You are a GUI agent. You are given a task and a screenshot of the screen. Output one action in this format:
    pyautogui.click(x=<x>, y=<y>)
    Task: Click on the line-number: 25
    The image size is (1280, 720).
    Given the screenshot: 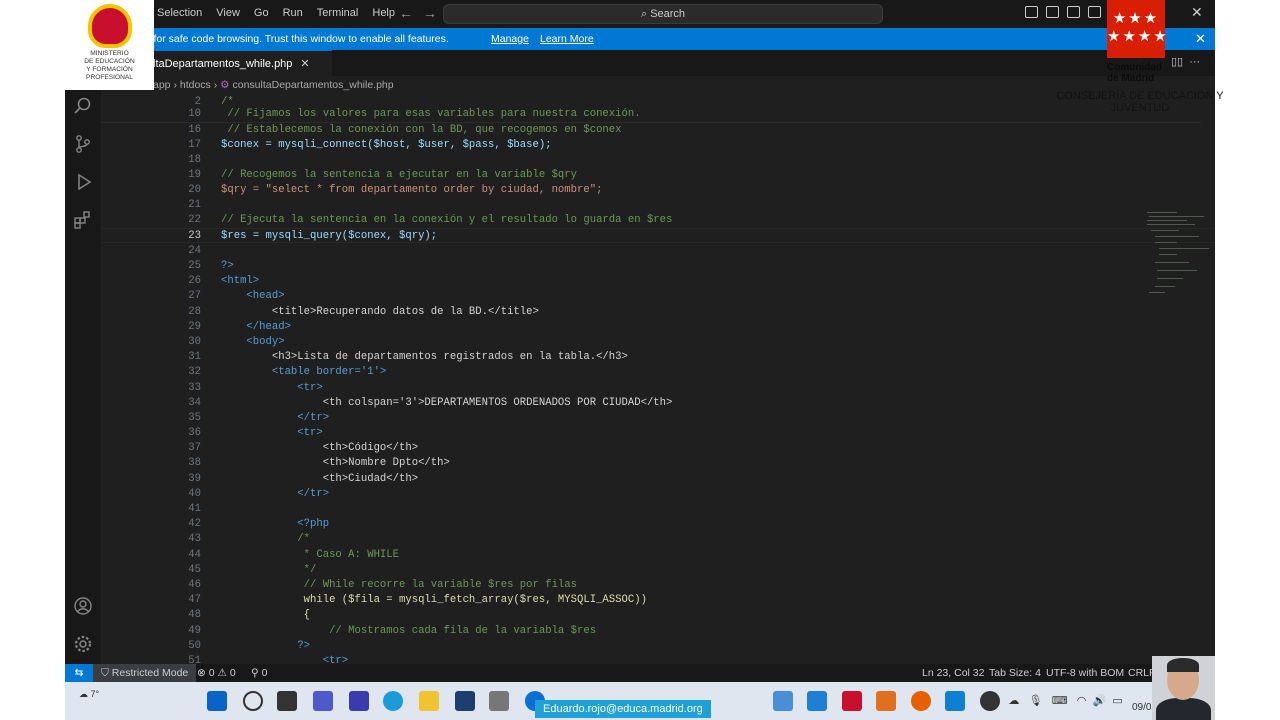 What is the action you would take?
    pyautogui.click(x=194, y=266)
    